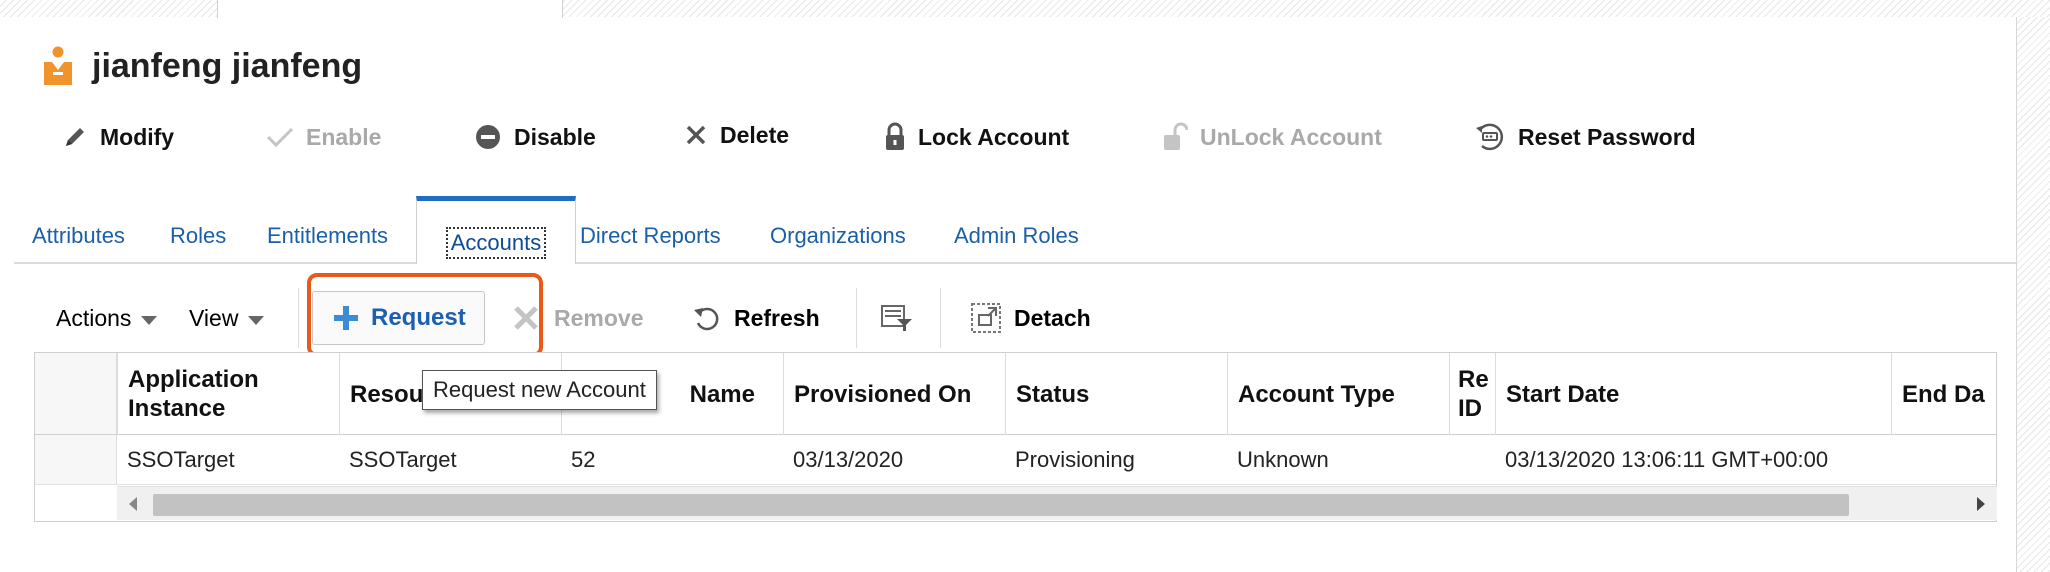 This screenshot has width=2050, height=572. Describe the element at coordinates (539, 390) in the screenshot. I see `request-tooltip: Request new Account` at that location.